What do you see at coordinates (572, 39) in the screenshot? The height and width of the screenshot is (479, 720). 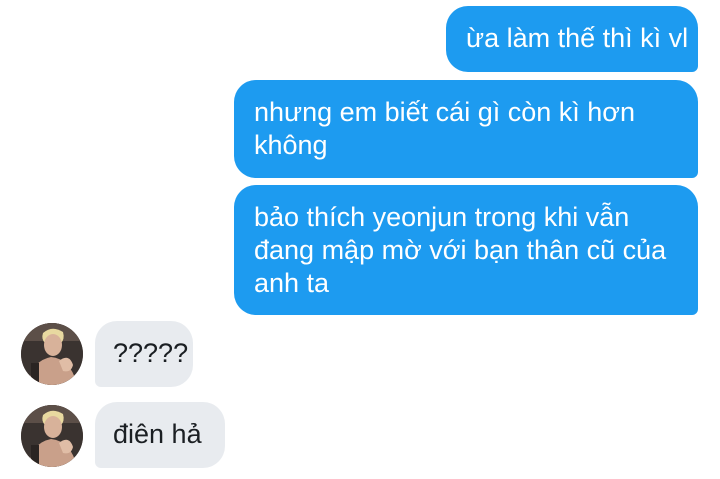 I see `message-bubble-sent: ừa làm thế thì kì vl` at bounding box center [572, 39].